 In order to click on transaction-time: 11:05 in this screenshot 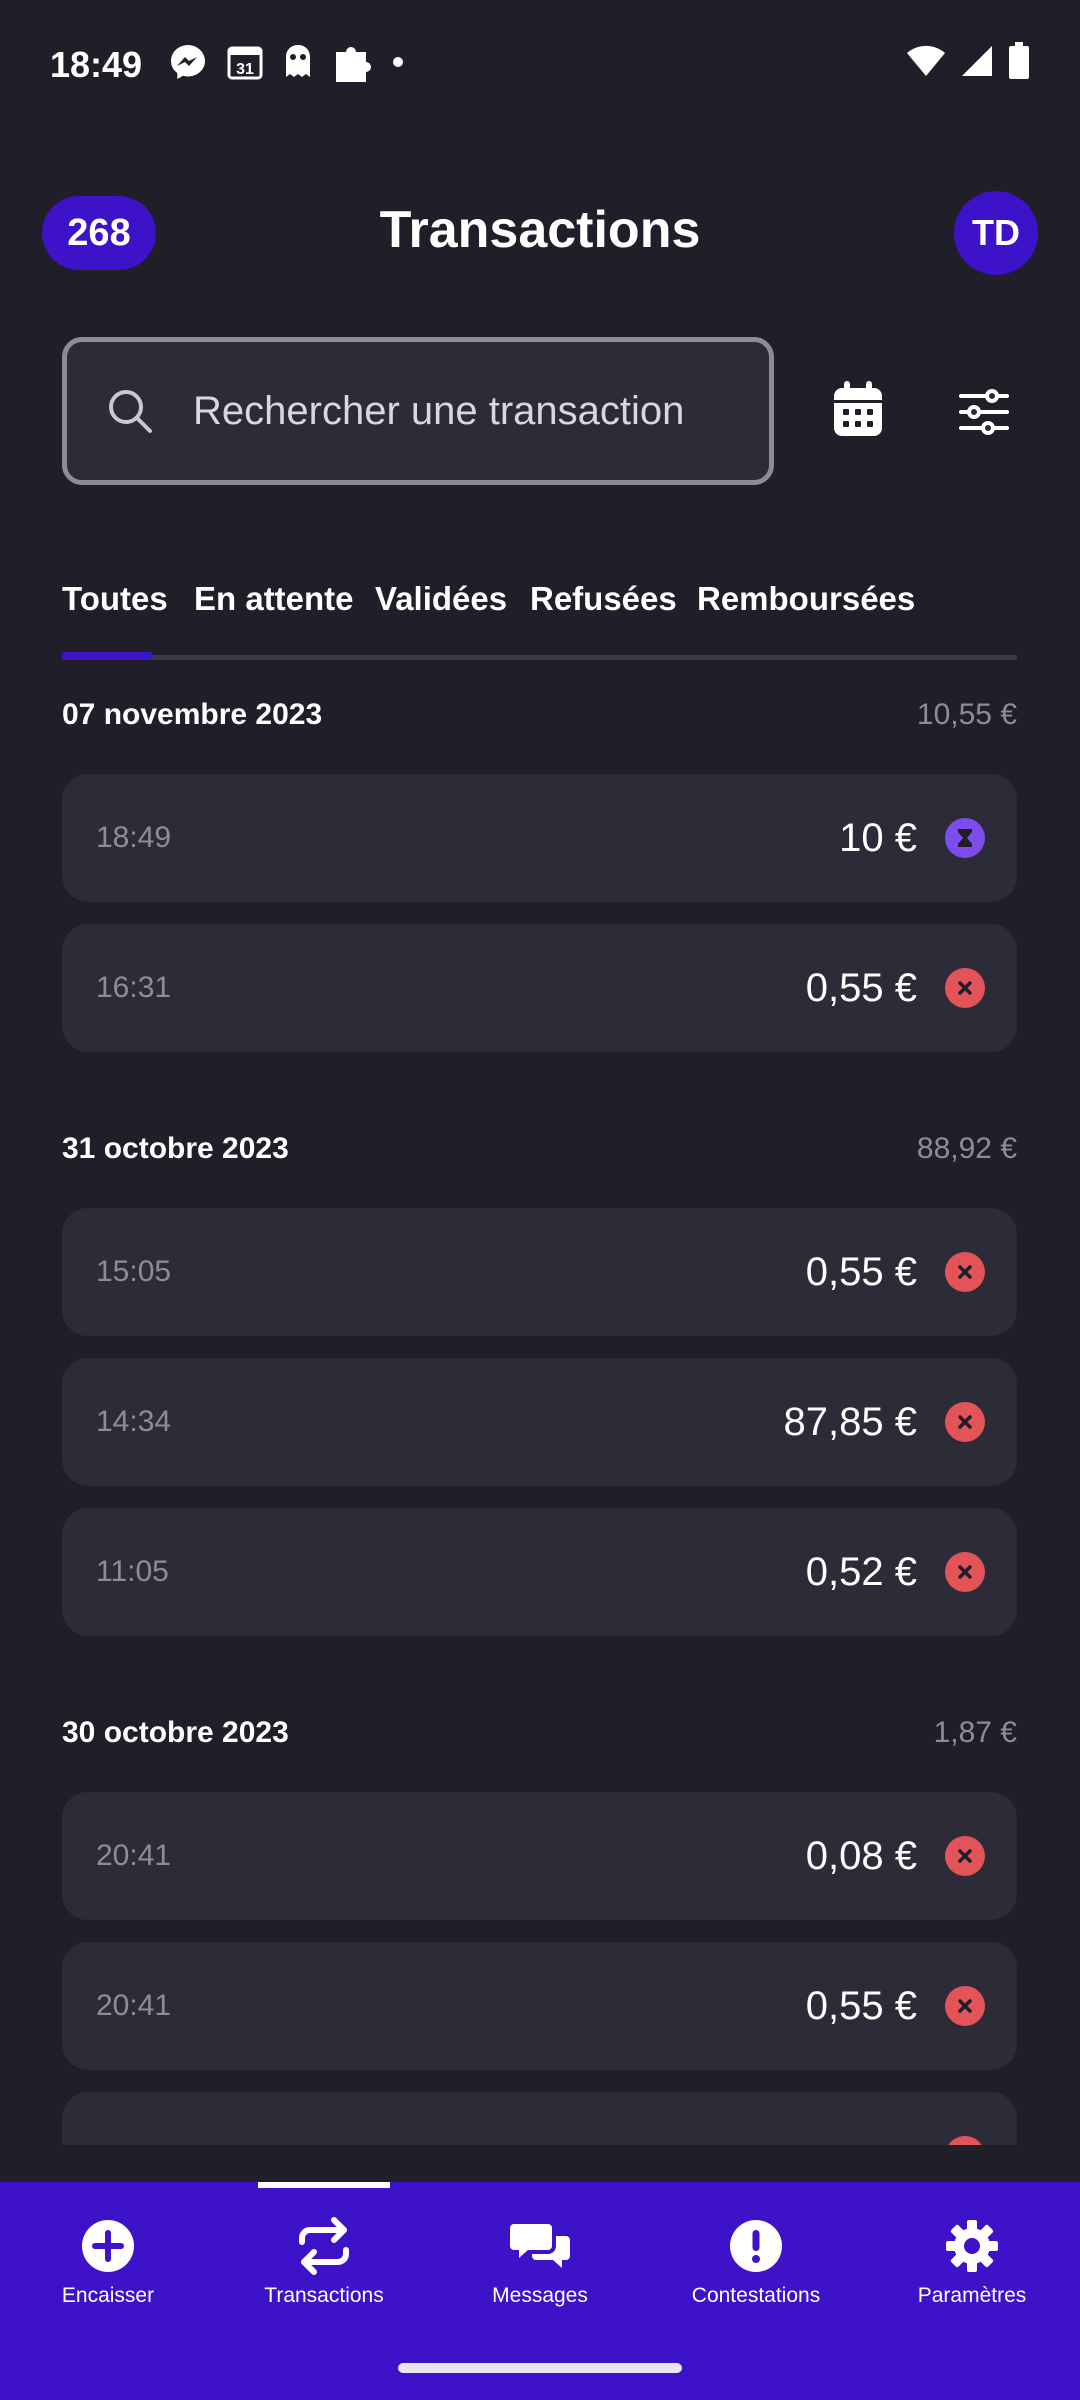, I will do `click(132, 1571)`.